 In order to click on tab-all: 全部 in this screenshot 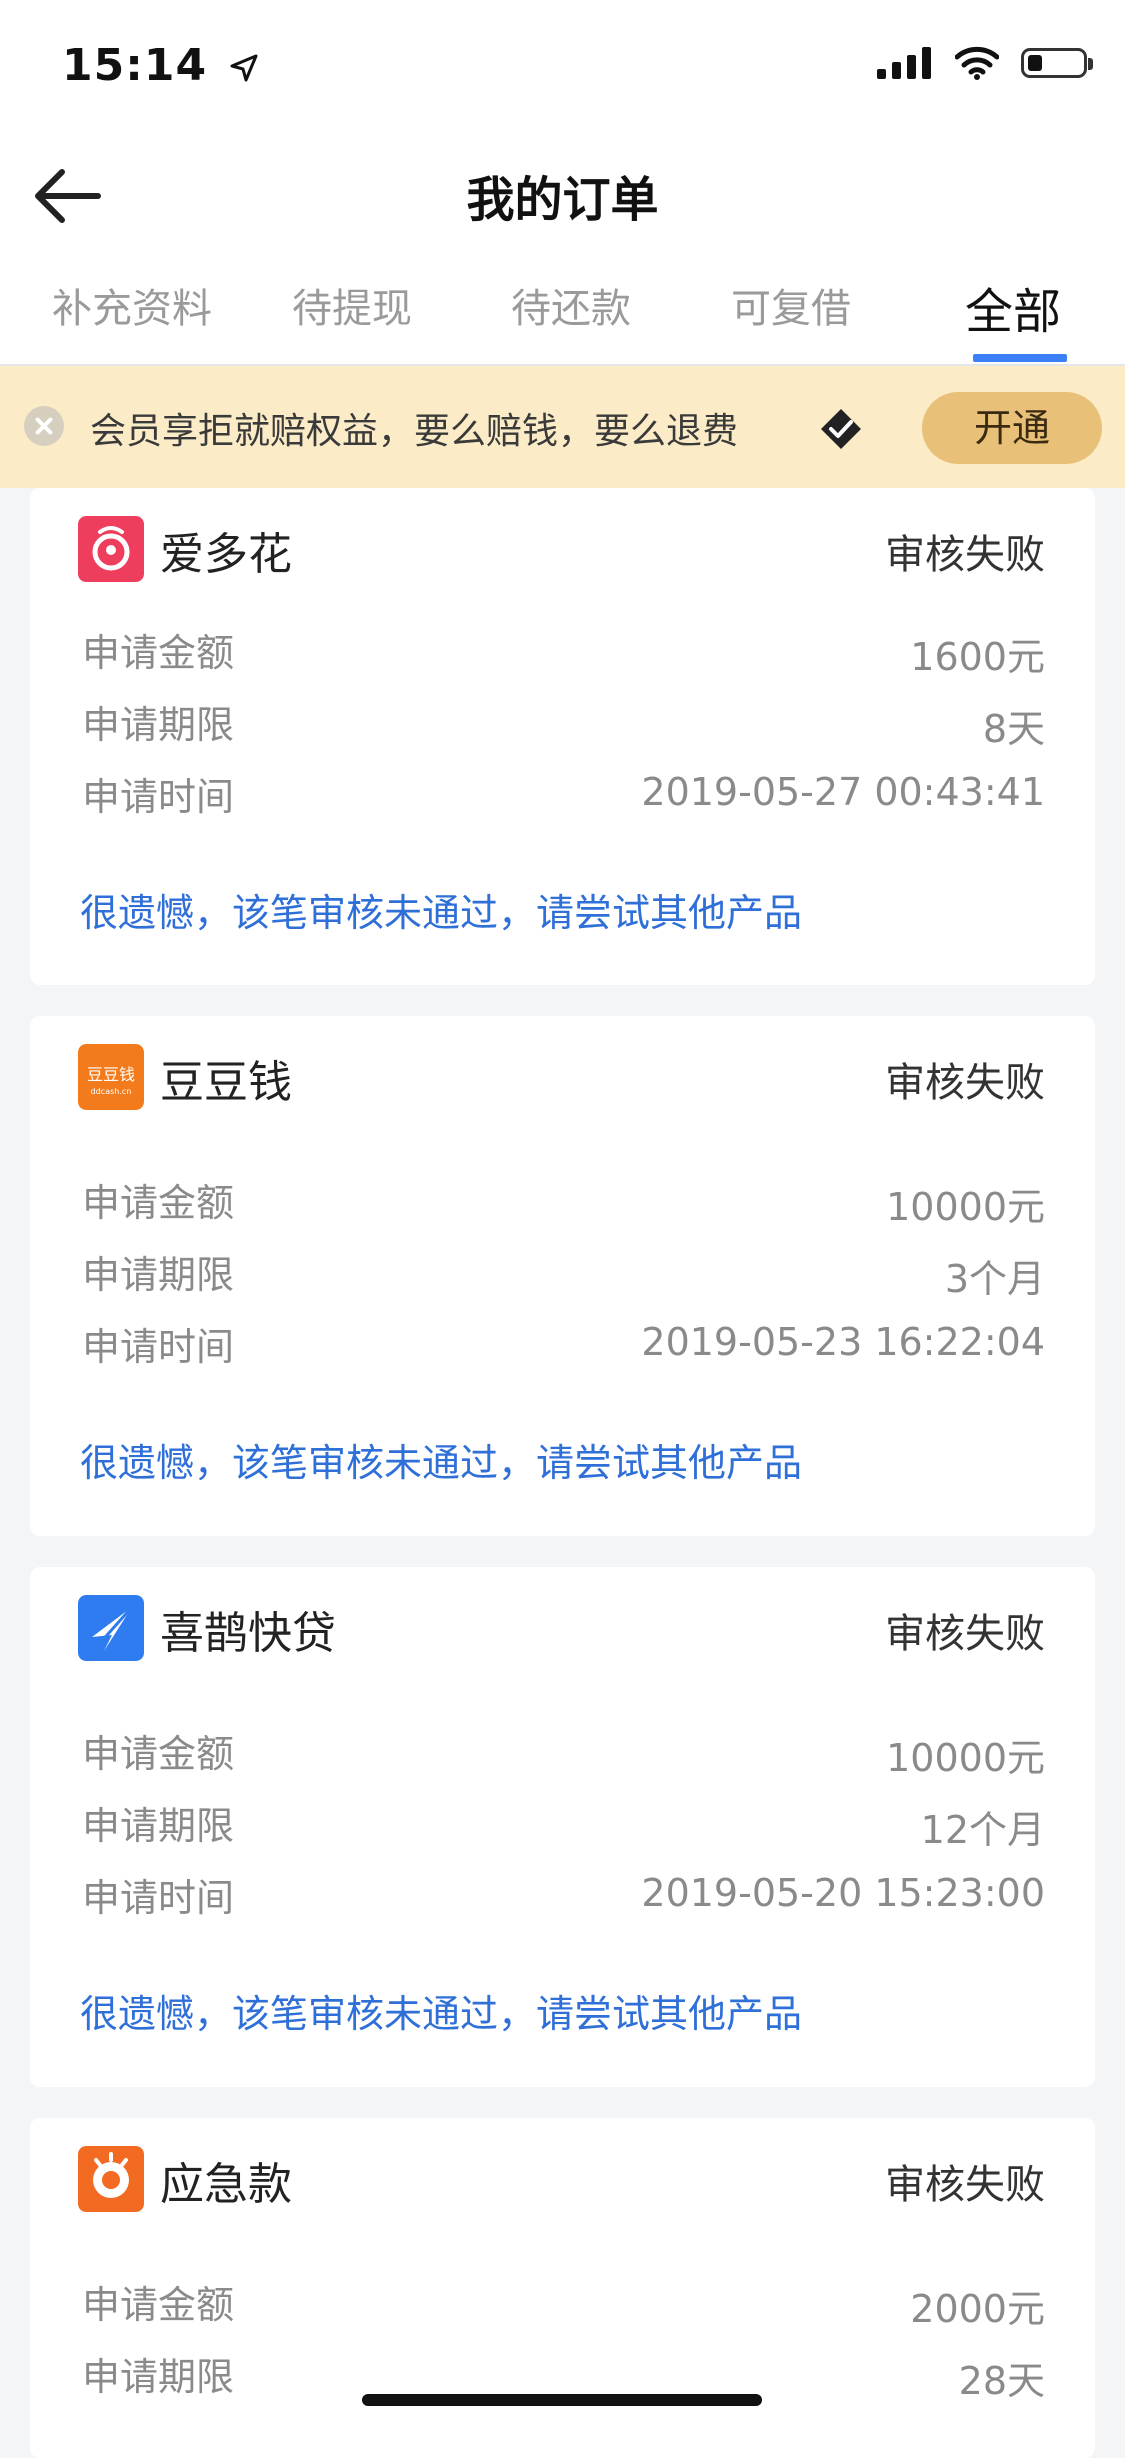, I will do `click(1013, 307)`.